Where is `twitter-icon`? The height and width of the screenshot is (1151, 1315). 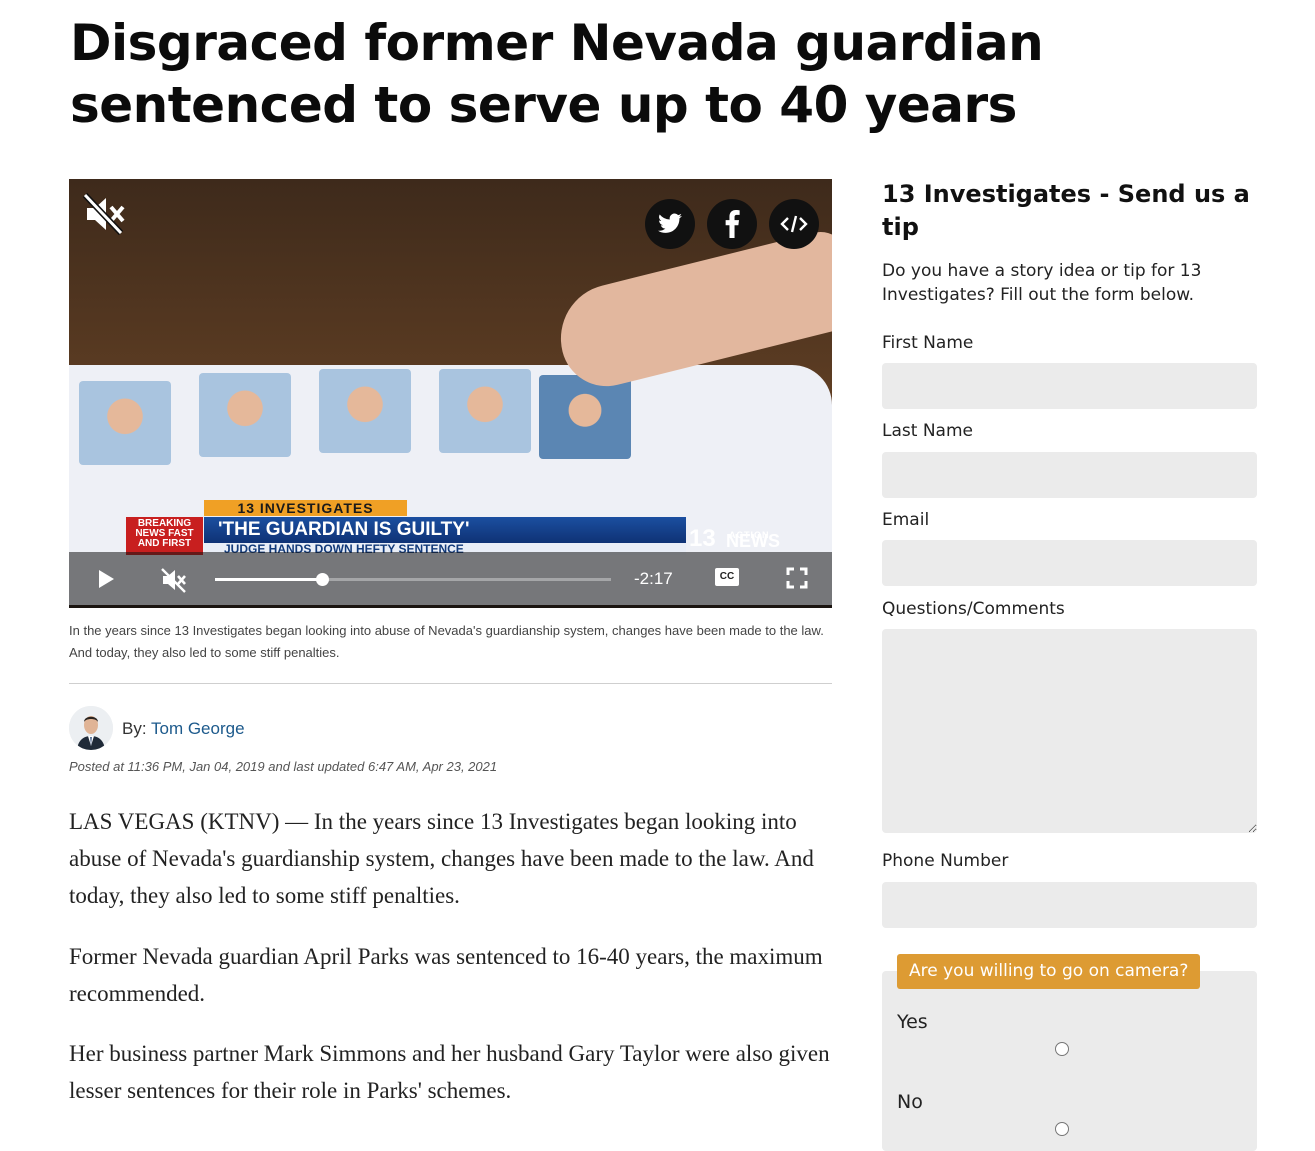
twitter-icon is located at coordinates (670, 224).